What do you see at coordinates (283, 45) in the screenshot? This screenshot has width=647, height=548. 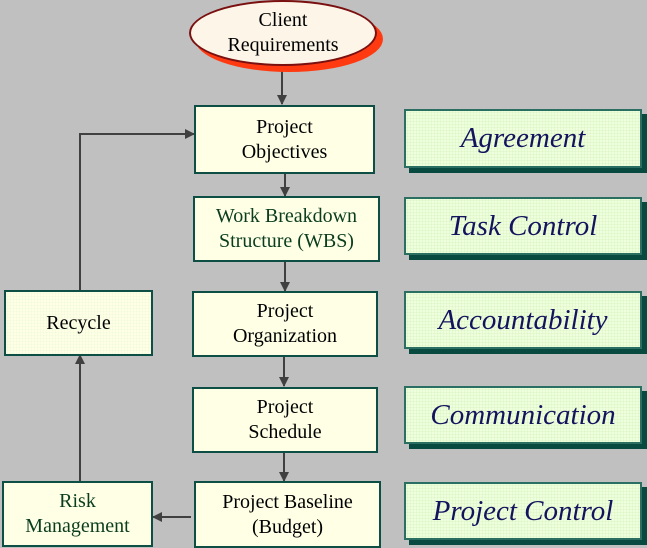 I see `node-label-line: Requirements` at bounding box center [283, 45].